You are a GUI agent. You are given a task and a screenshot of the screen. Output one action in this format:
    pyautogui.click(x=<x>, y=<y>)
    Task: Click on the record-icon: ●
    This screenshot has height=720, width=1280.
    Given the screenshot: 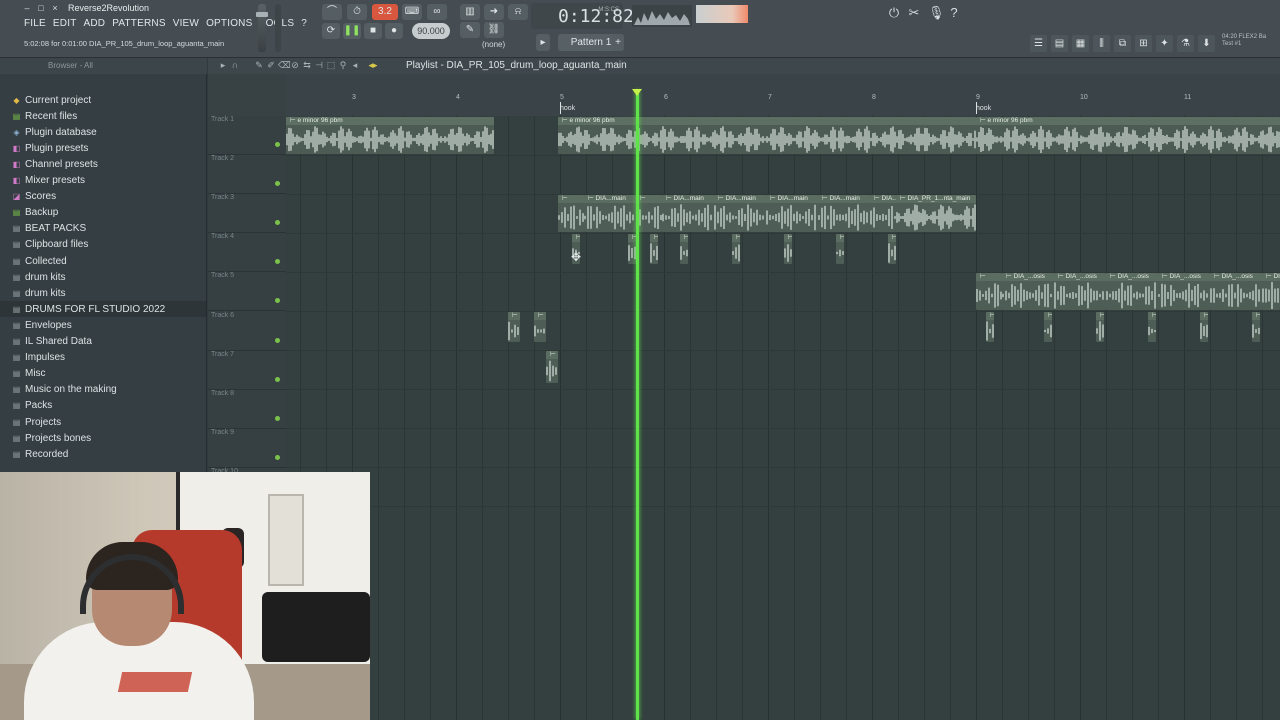 What is the action you would take?
    pyautogui.click(x=394, y=31)
    